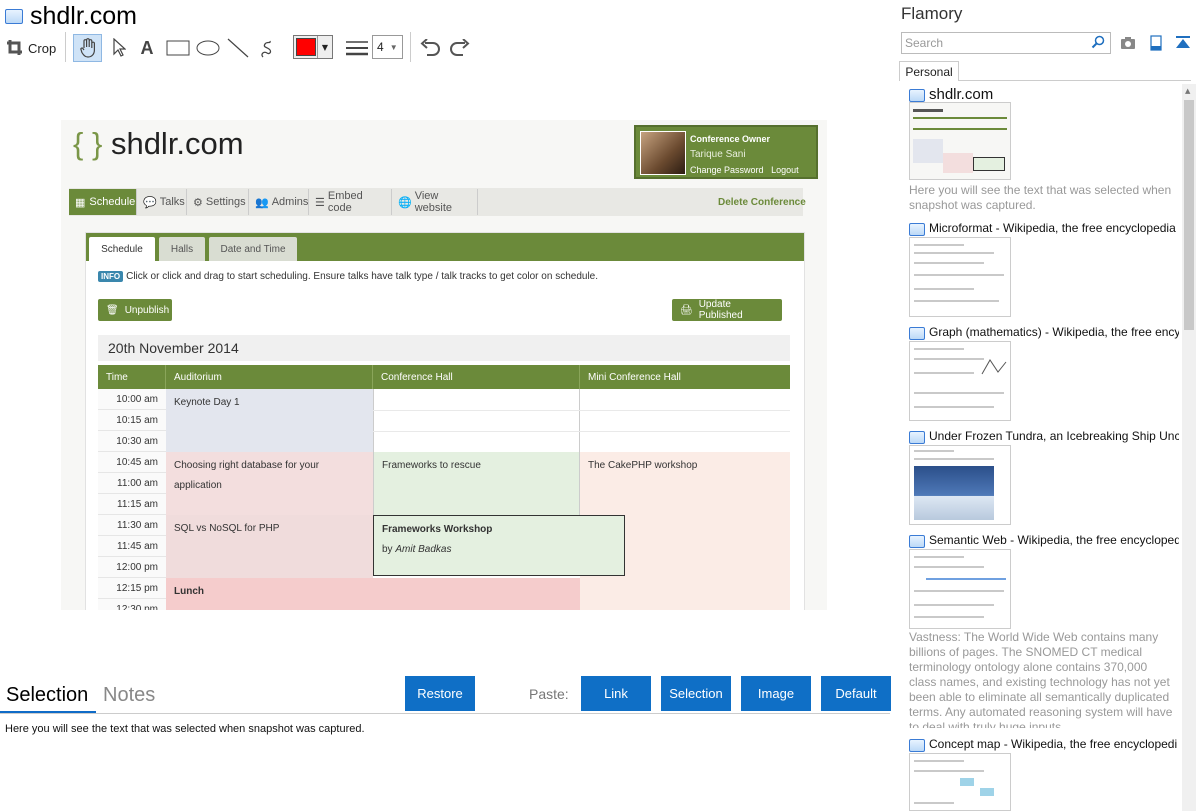 This screenshot has height=811, width=1198. I want to click on time-slot: 10:00 am, so click(132, 399).